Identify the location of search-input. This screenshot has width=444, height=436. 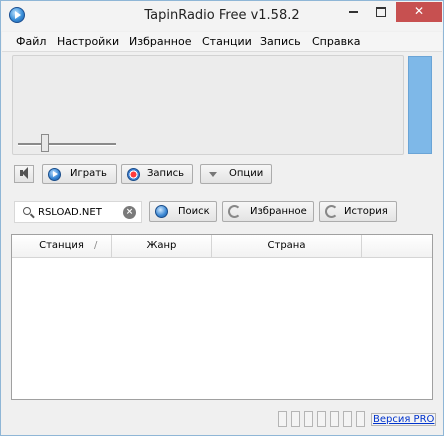
(74, 212).